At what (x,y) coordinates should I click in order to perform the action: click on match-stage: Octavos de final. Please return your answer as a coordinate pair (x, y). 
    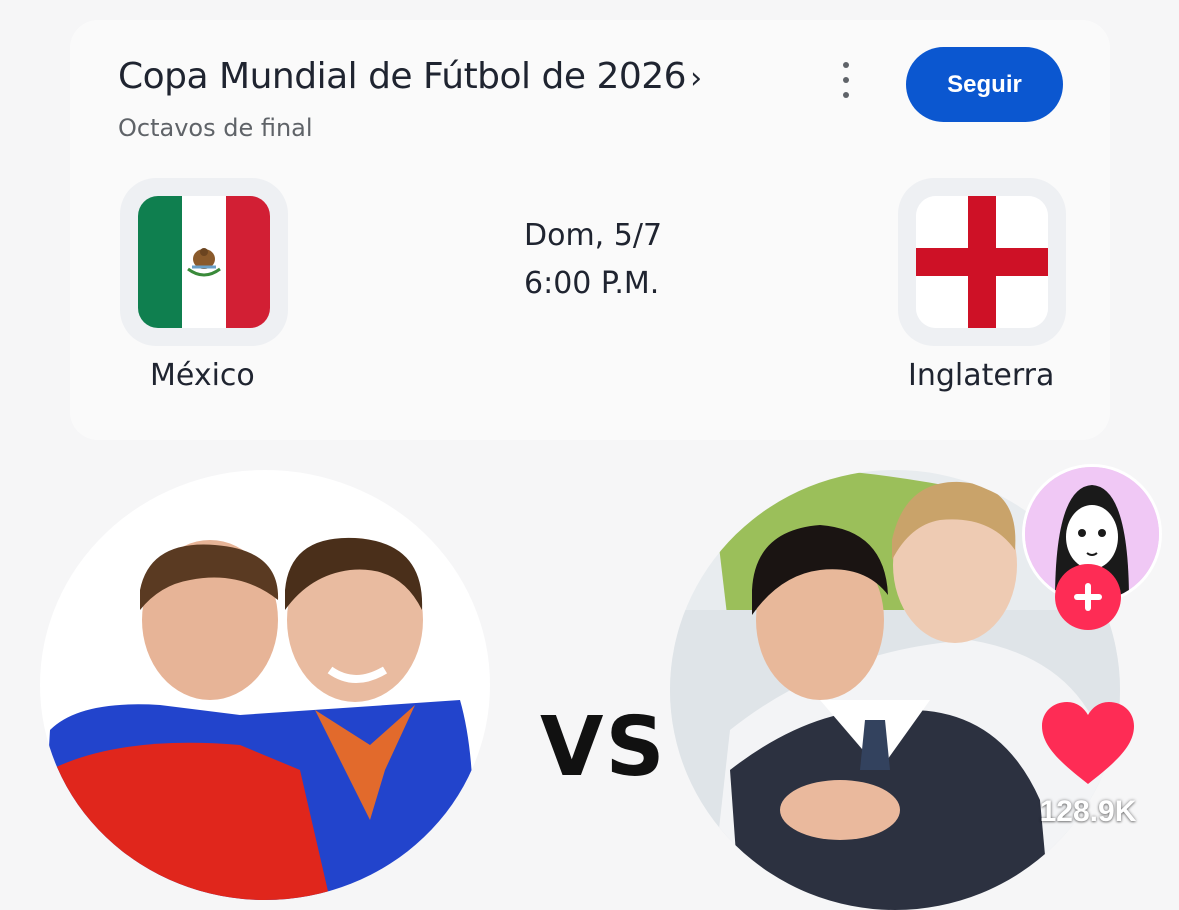
    Looking at the image, I should click on (215, 128).